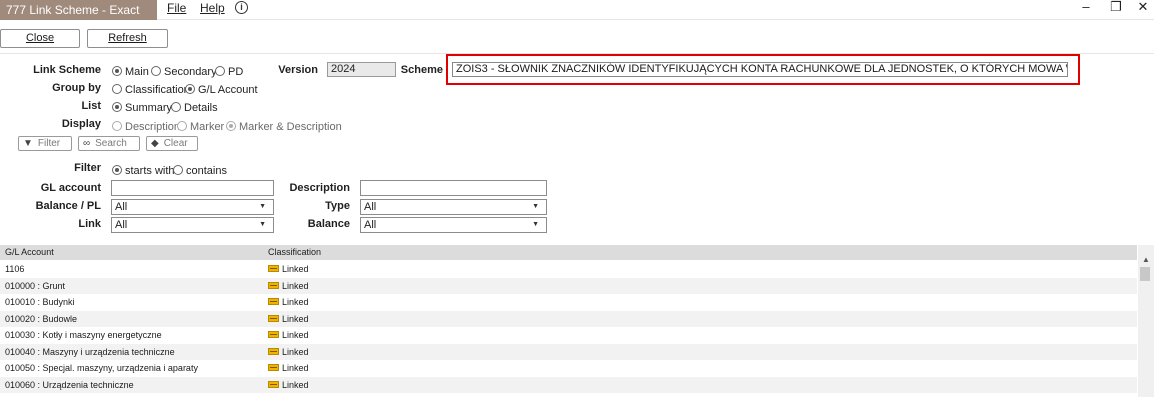 This screenshot has width=1154, height=397. What do you see at coordinates (146, 127) in the screenshot?
I see `radio-description: Description` at bounding box center [146, 127].